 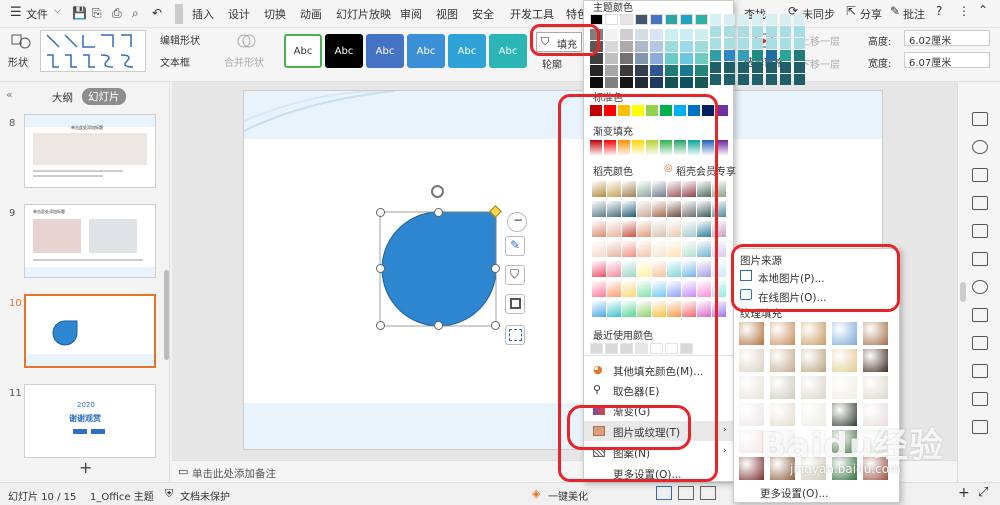 What do you see at coordinates (568, 495) in the screenshot?
I see `beautify-button: 一键美化` at bounding box center [568, 495].